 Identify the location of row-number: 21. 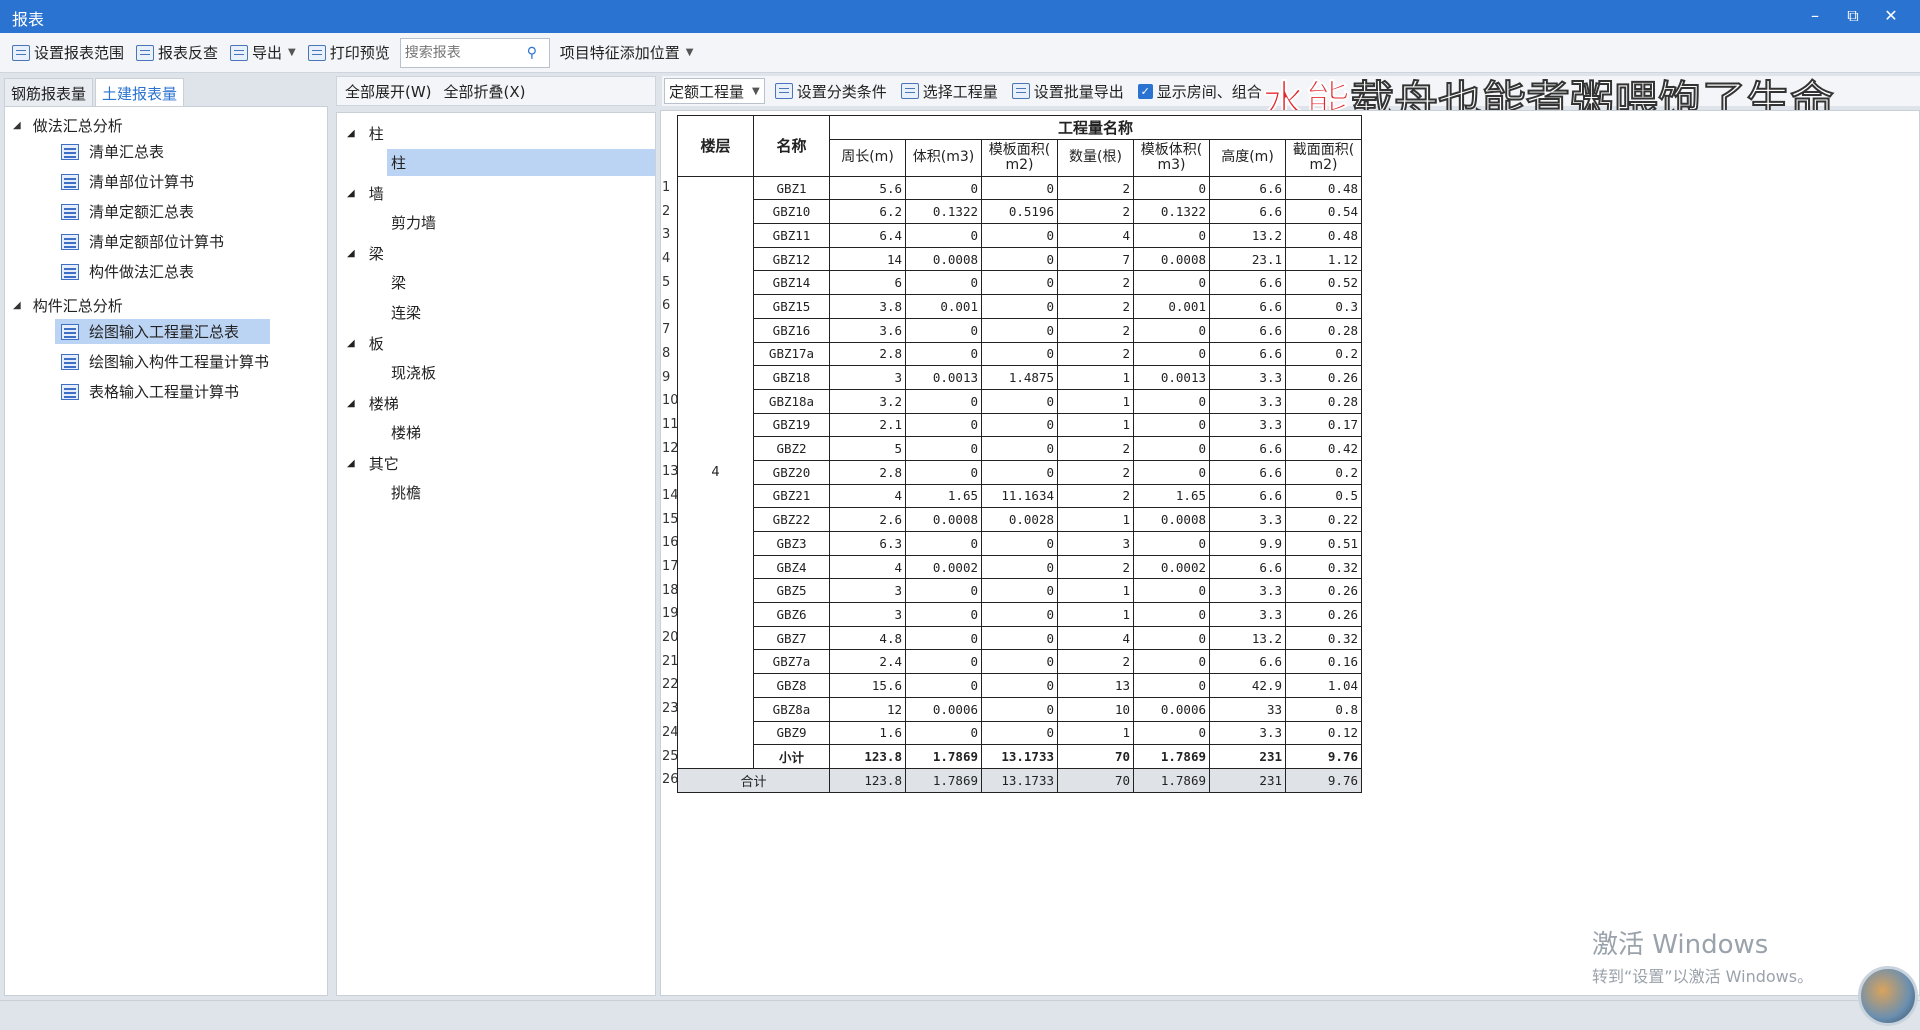
(670, 661).